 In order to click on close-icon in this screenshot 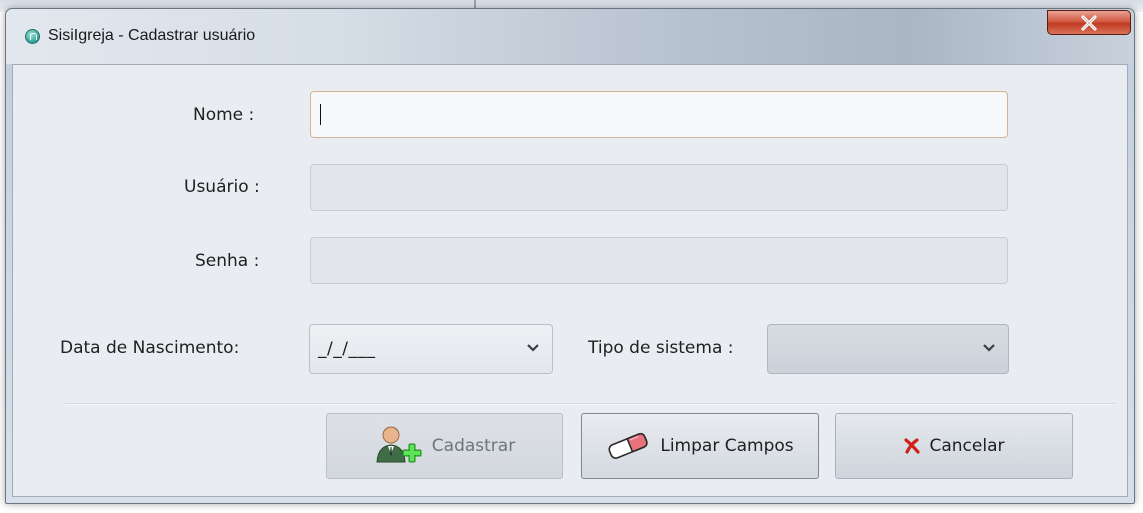, I will do `click(1089, 22)`.